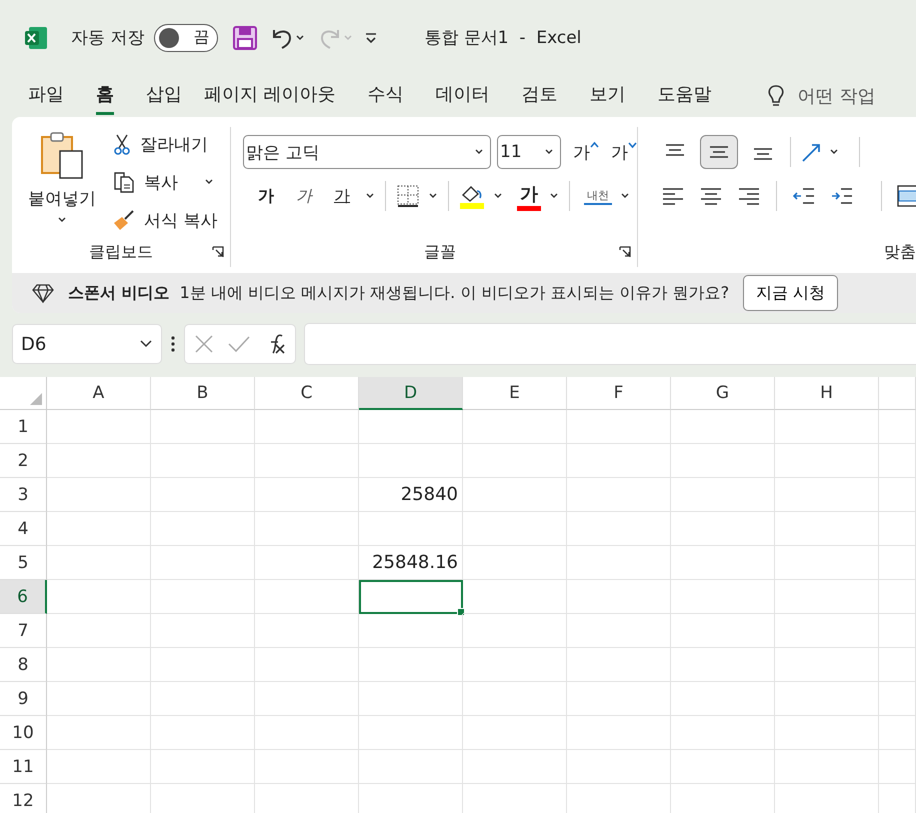 This screenshot has width=916, height=813. I want to click on clipboard-icon, so click(62, 156).